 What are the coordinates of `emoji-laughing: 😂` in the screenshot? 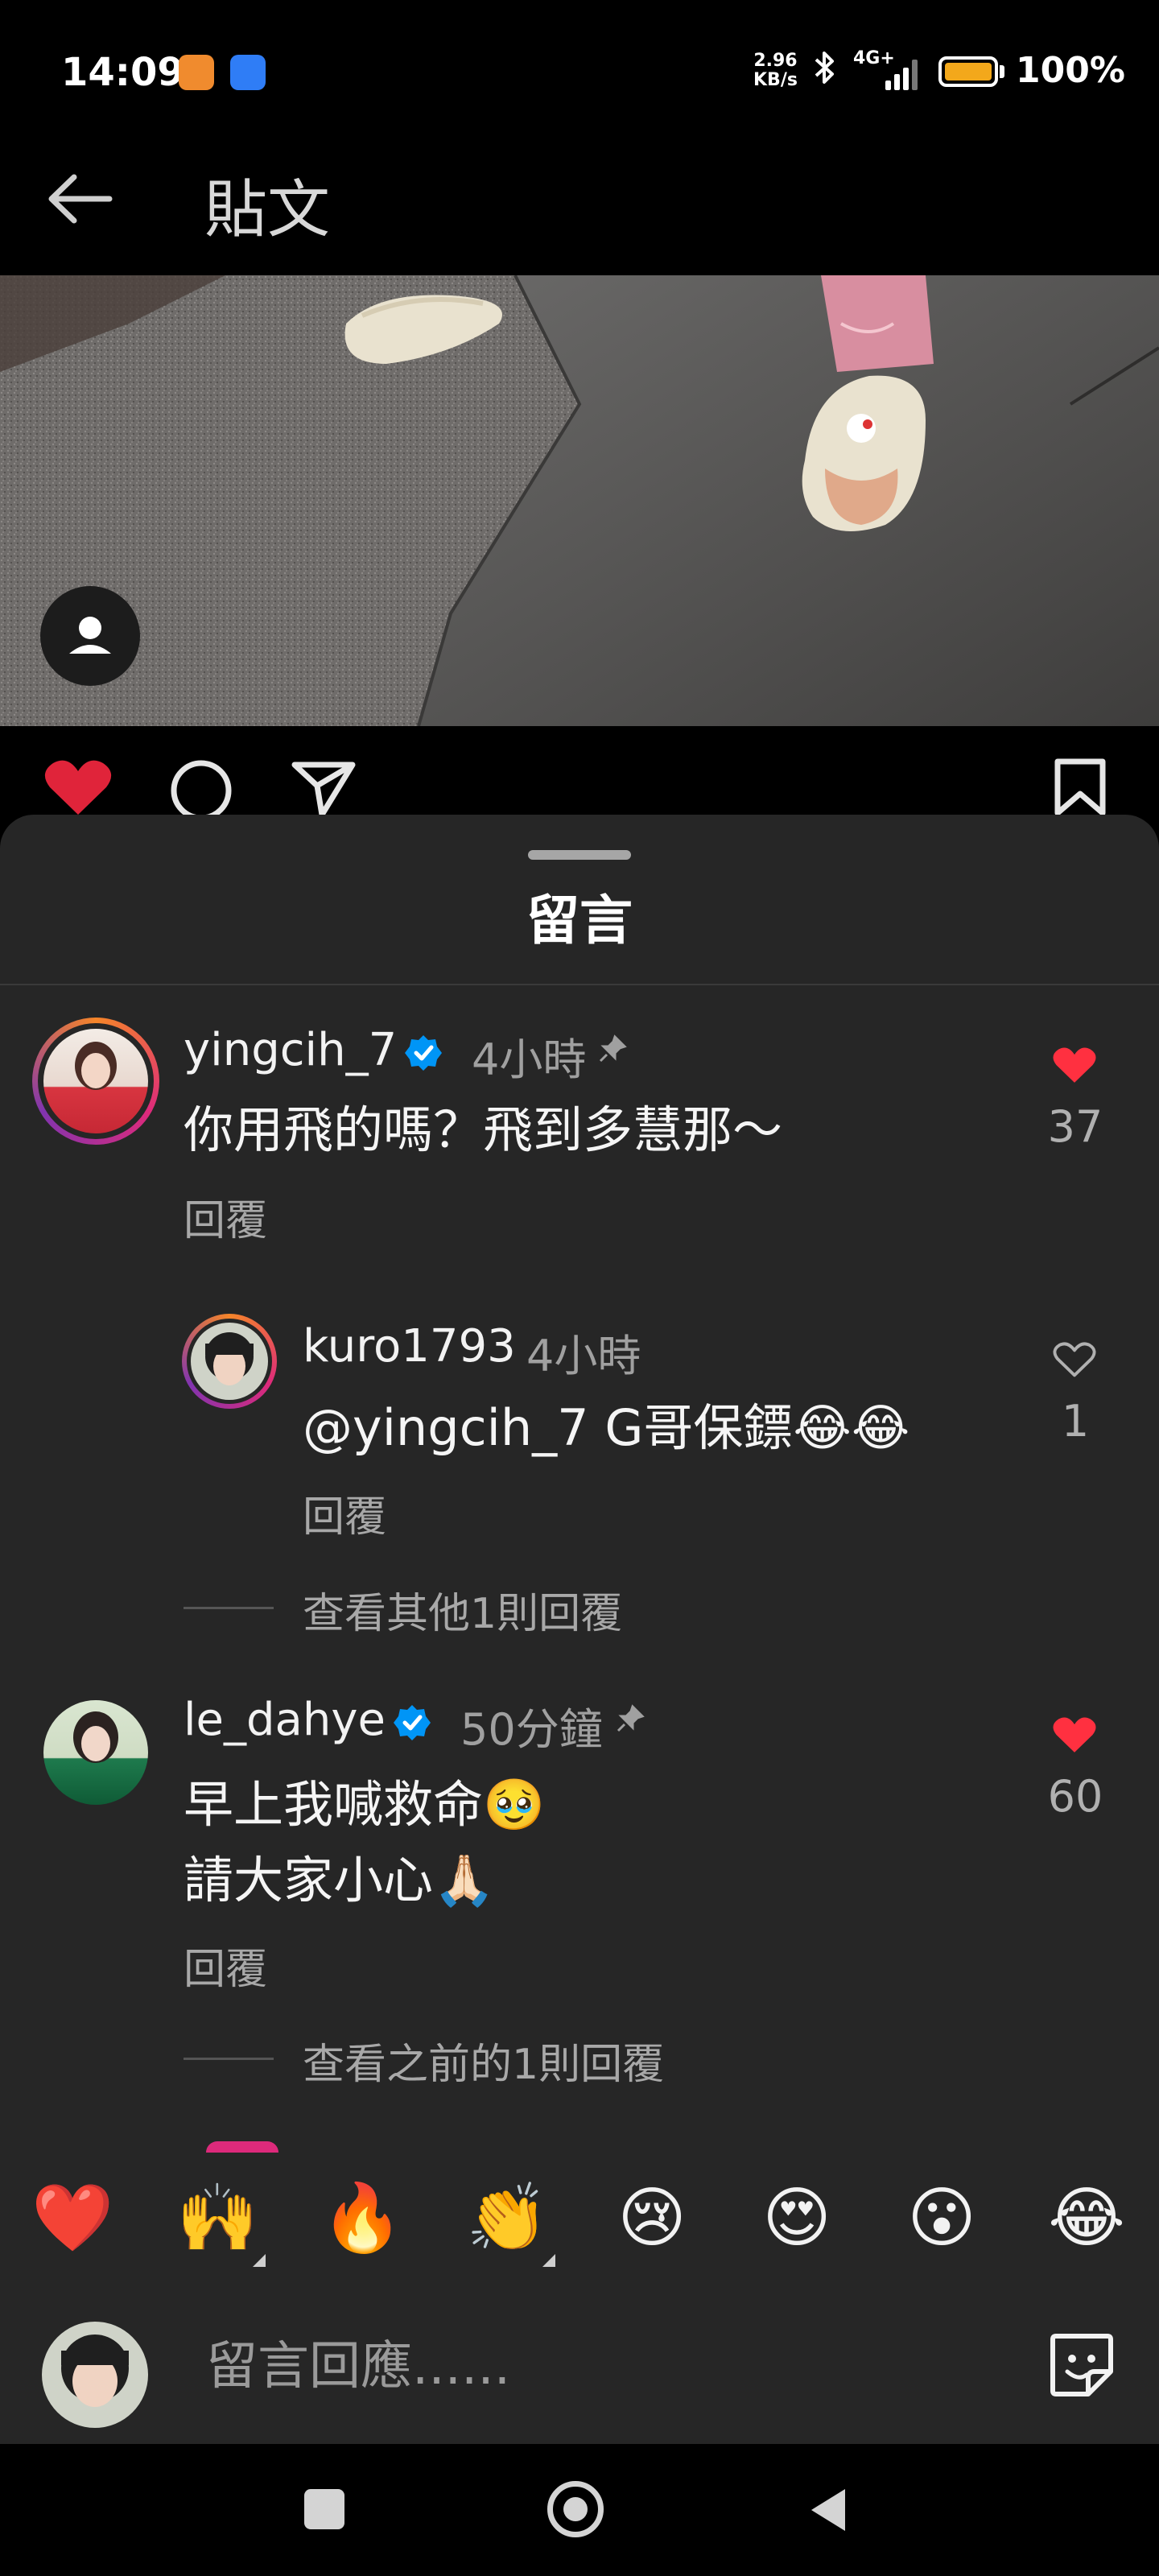 It's located at (1086, 2218).